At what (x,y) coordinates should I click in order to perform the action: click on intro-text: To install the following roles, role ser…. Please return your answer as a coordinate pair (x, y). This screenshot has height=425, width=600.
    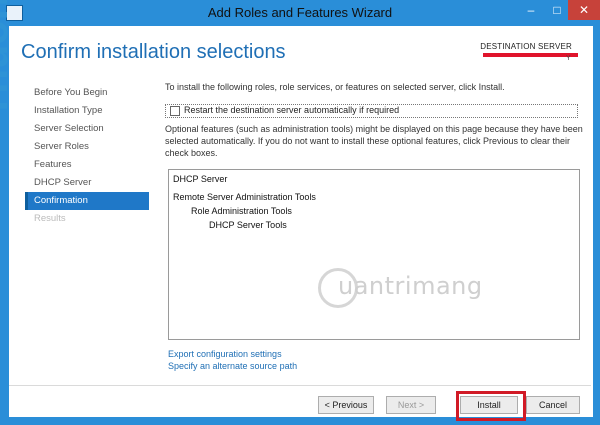
    Looking at the image, I should click on (335, 87).